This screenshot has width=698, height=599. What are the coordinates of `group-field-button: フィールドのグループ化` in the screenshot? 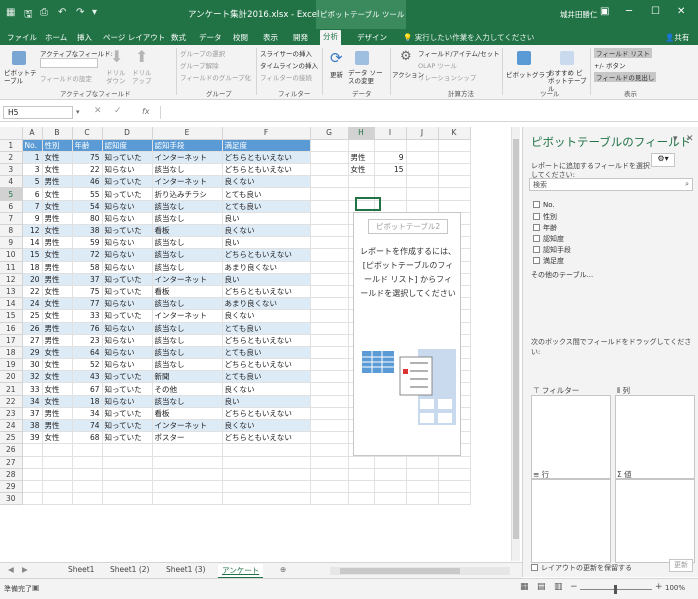 It's located at (215, 77).